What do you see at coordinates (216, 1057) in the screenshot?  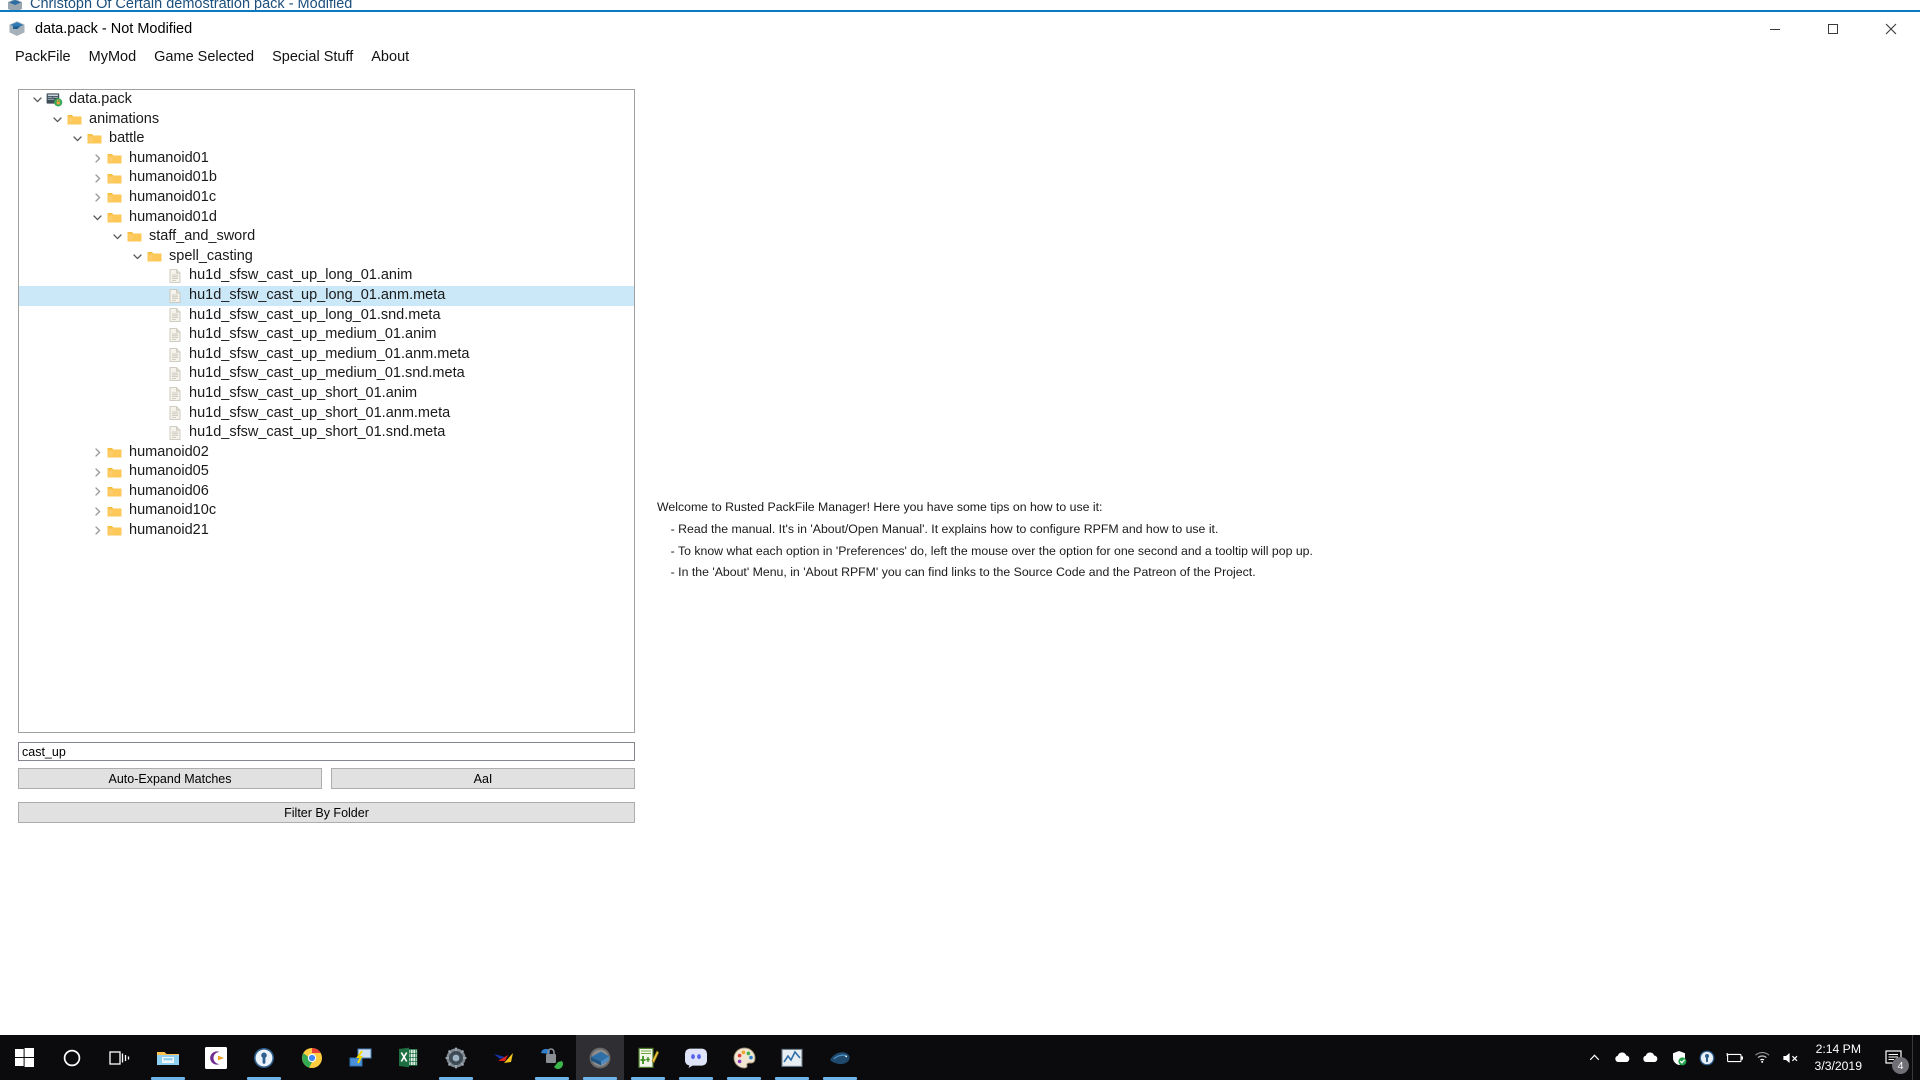 I see `taskbar-creative-cloud` at bounding box center [216, 1057].